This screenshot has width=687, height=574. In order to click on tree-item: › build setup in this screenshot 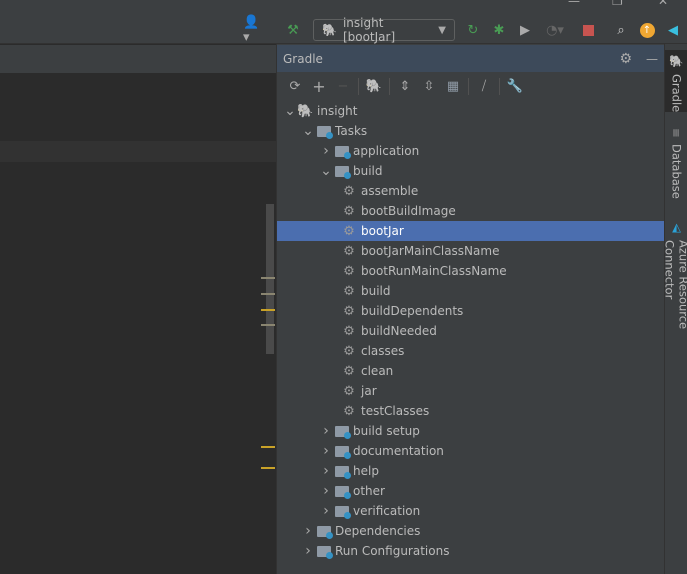, I will do `click(470, 431)`.